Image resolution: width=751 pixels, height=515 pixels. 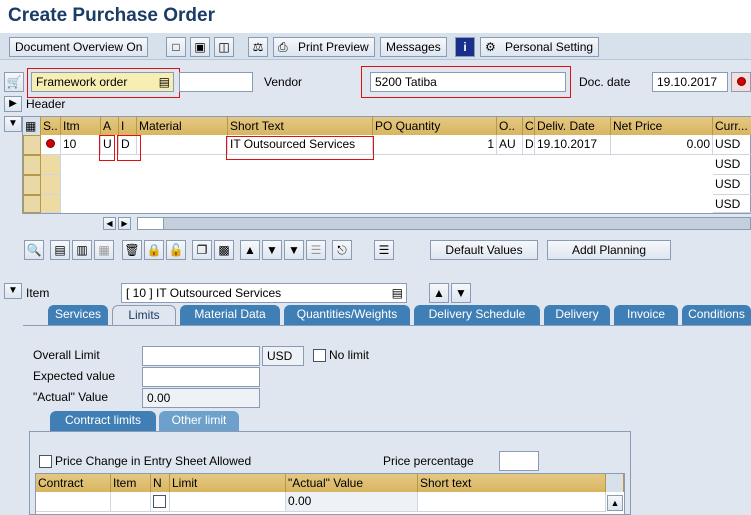 What do you see at coordinates (529, 126) in the screenshot?
I see `column-header-c: C` at bounding box center [529, 126].